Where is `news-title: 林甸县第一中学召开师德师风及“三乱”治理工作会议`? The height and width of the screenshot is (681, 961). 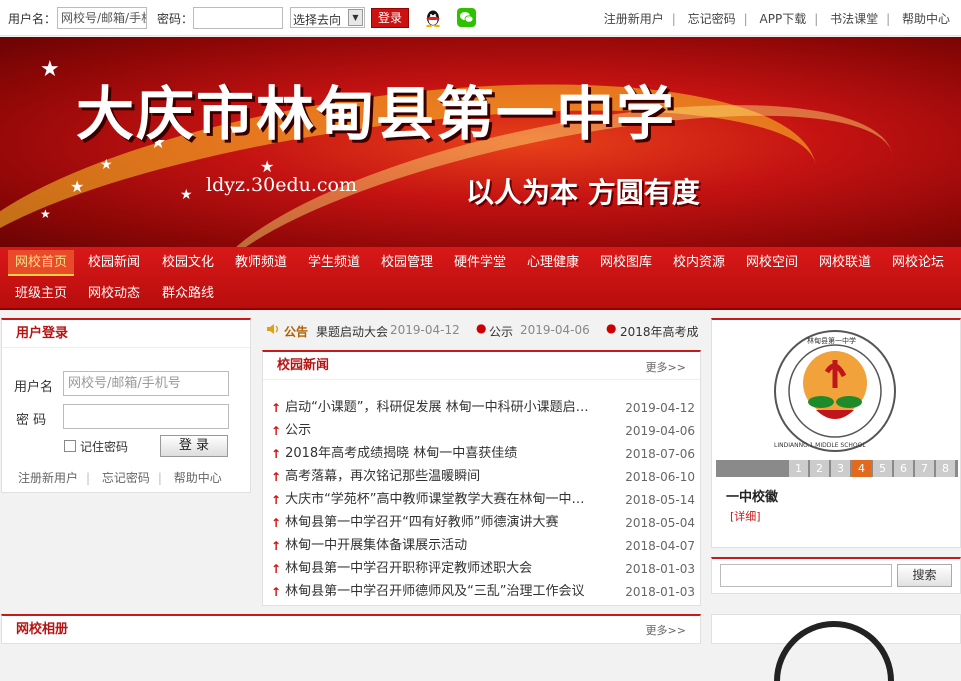 news-title: 林甸县第一中学召开师德师风及“三乱”治理工作会议 is located at coordinates (441, 592).